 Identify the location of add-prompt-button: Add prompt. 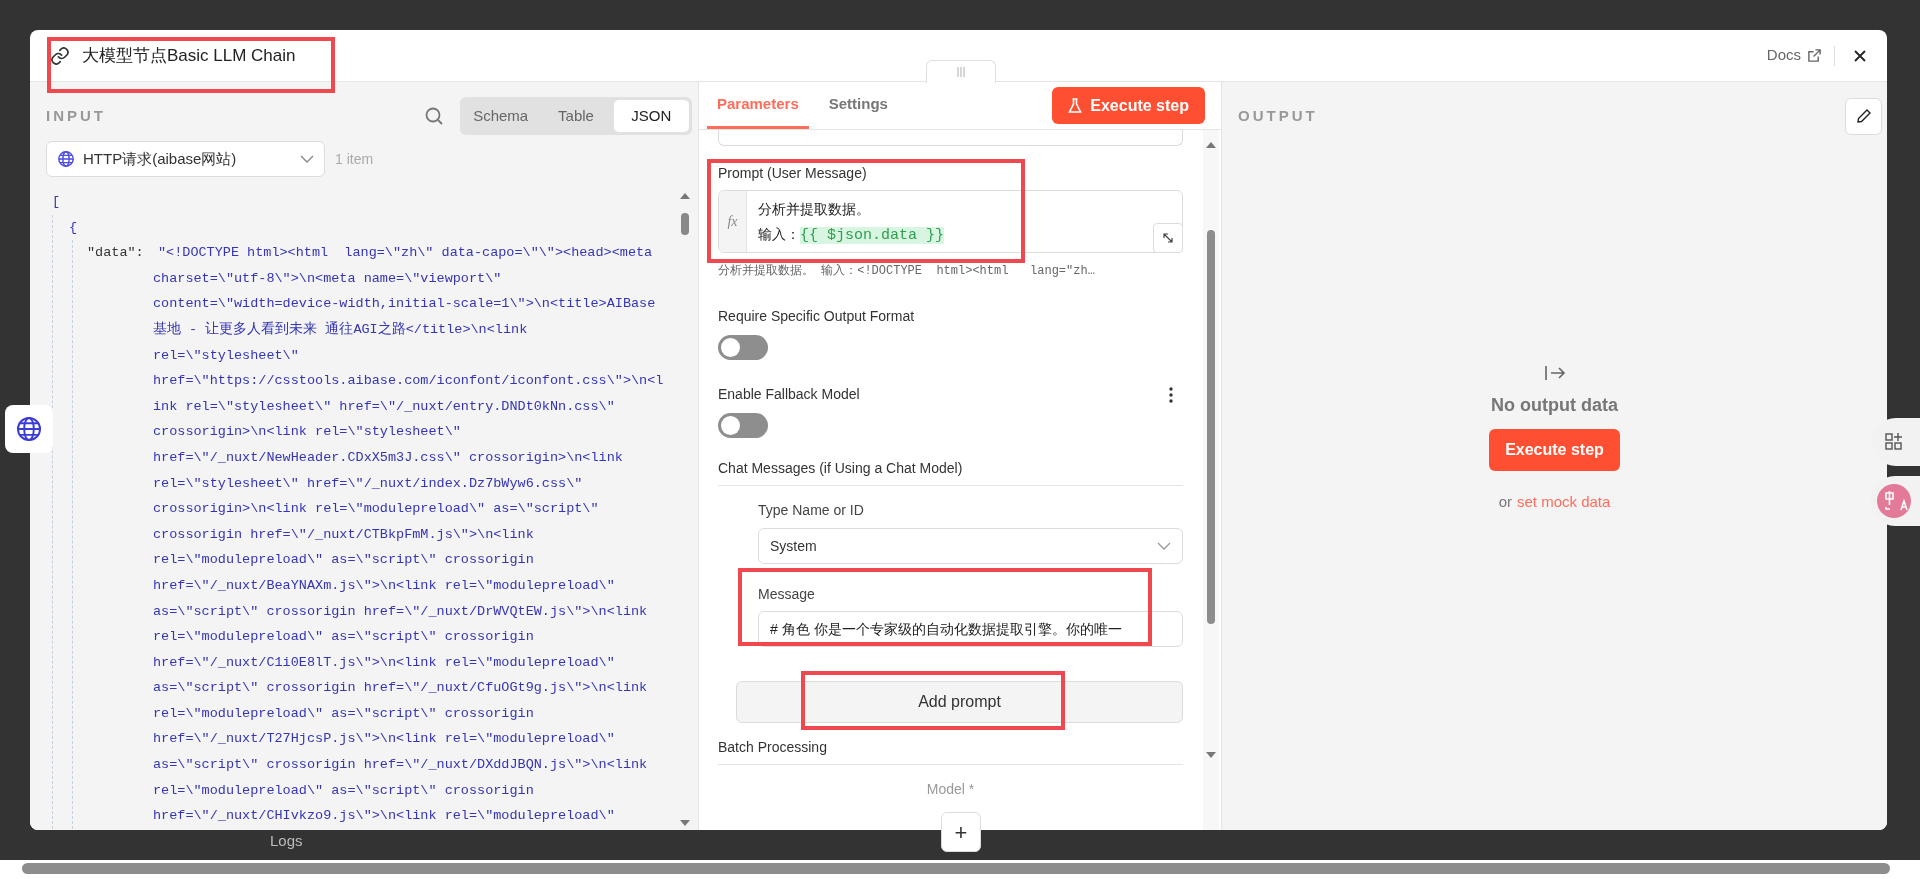
(959, 702).